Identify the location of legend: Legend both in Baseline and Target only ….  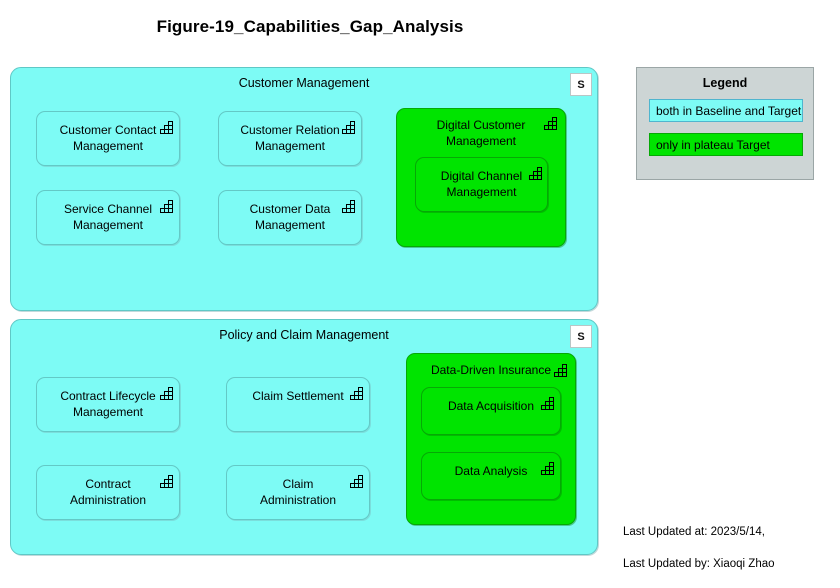
(725, 123).